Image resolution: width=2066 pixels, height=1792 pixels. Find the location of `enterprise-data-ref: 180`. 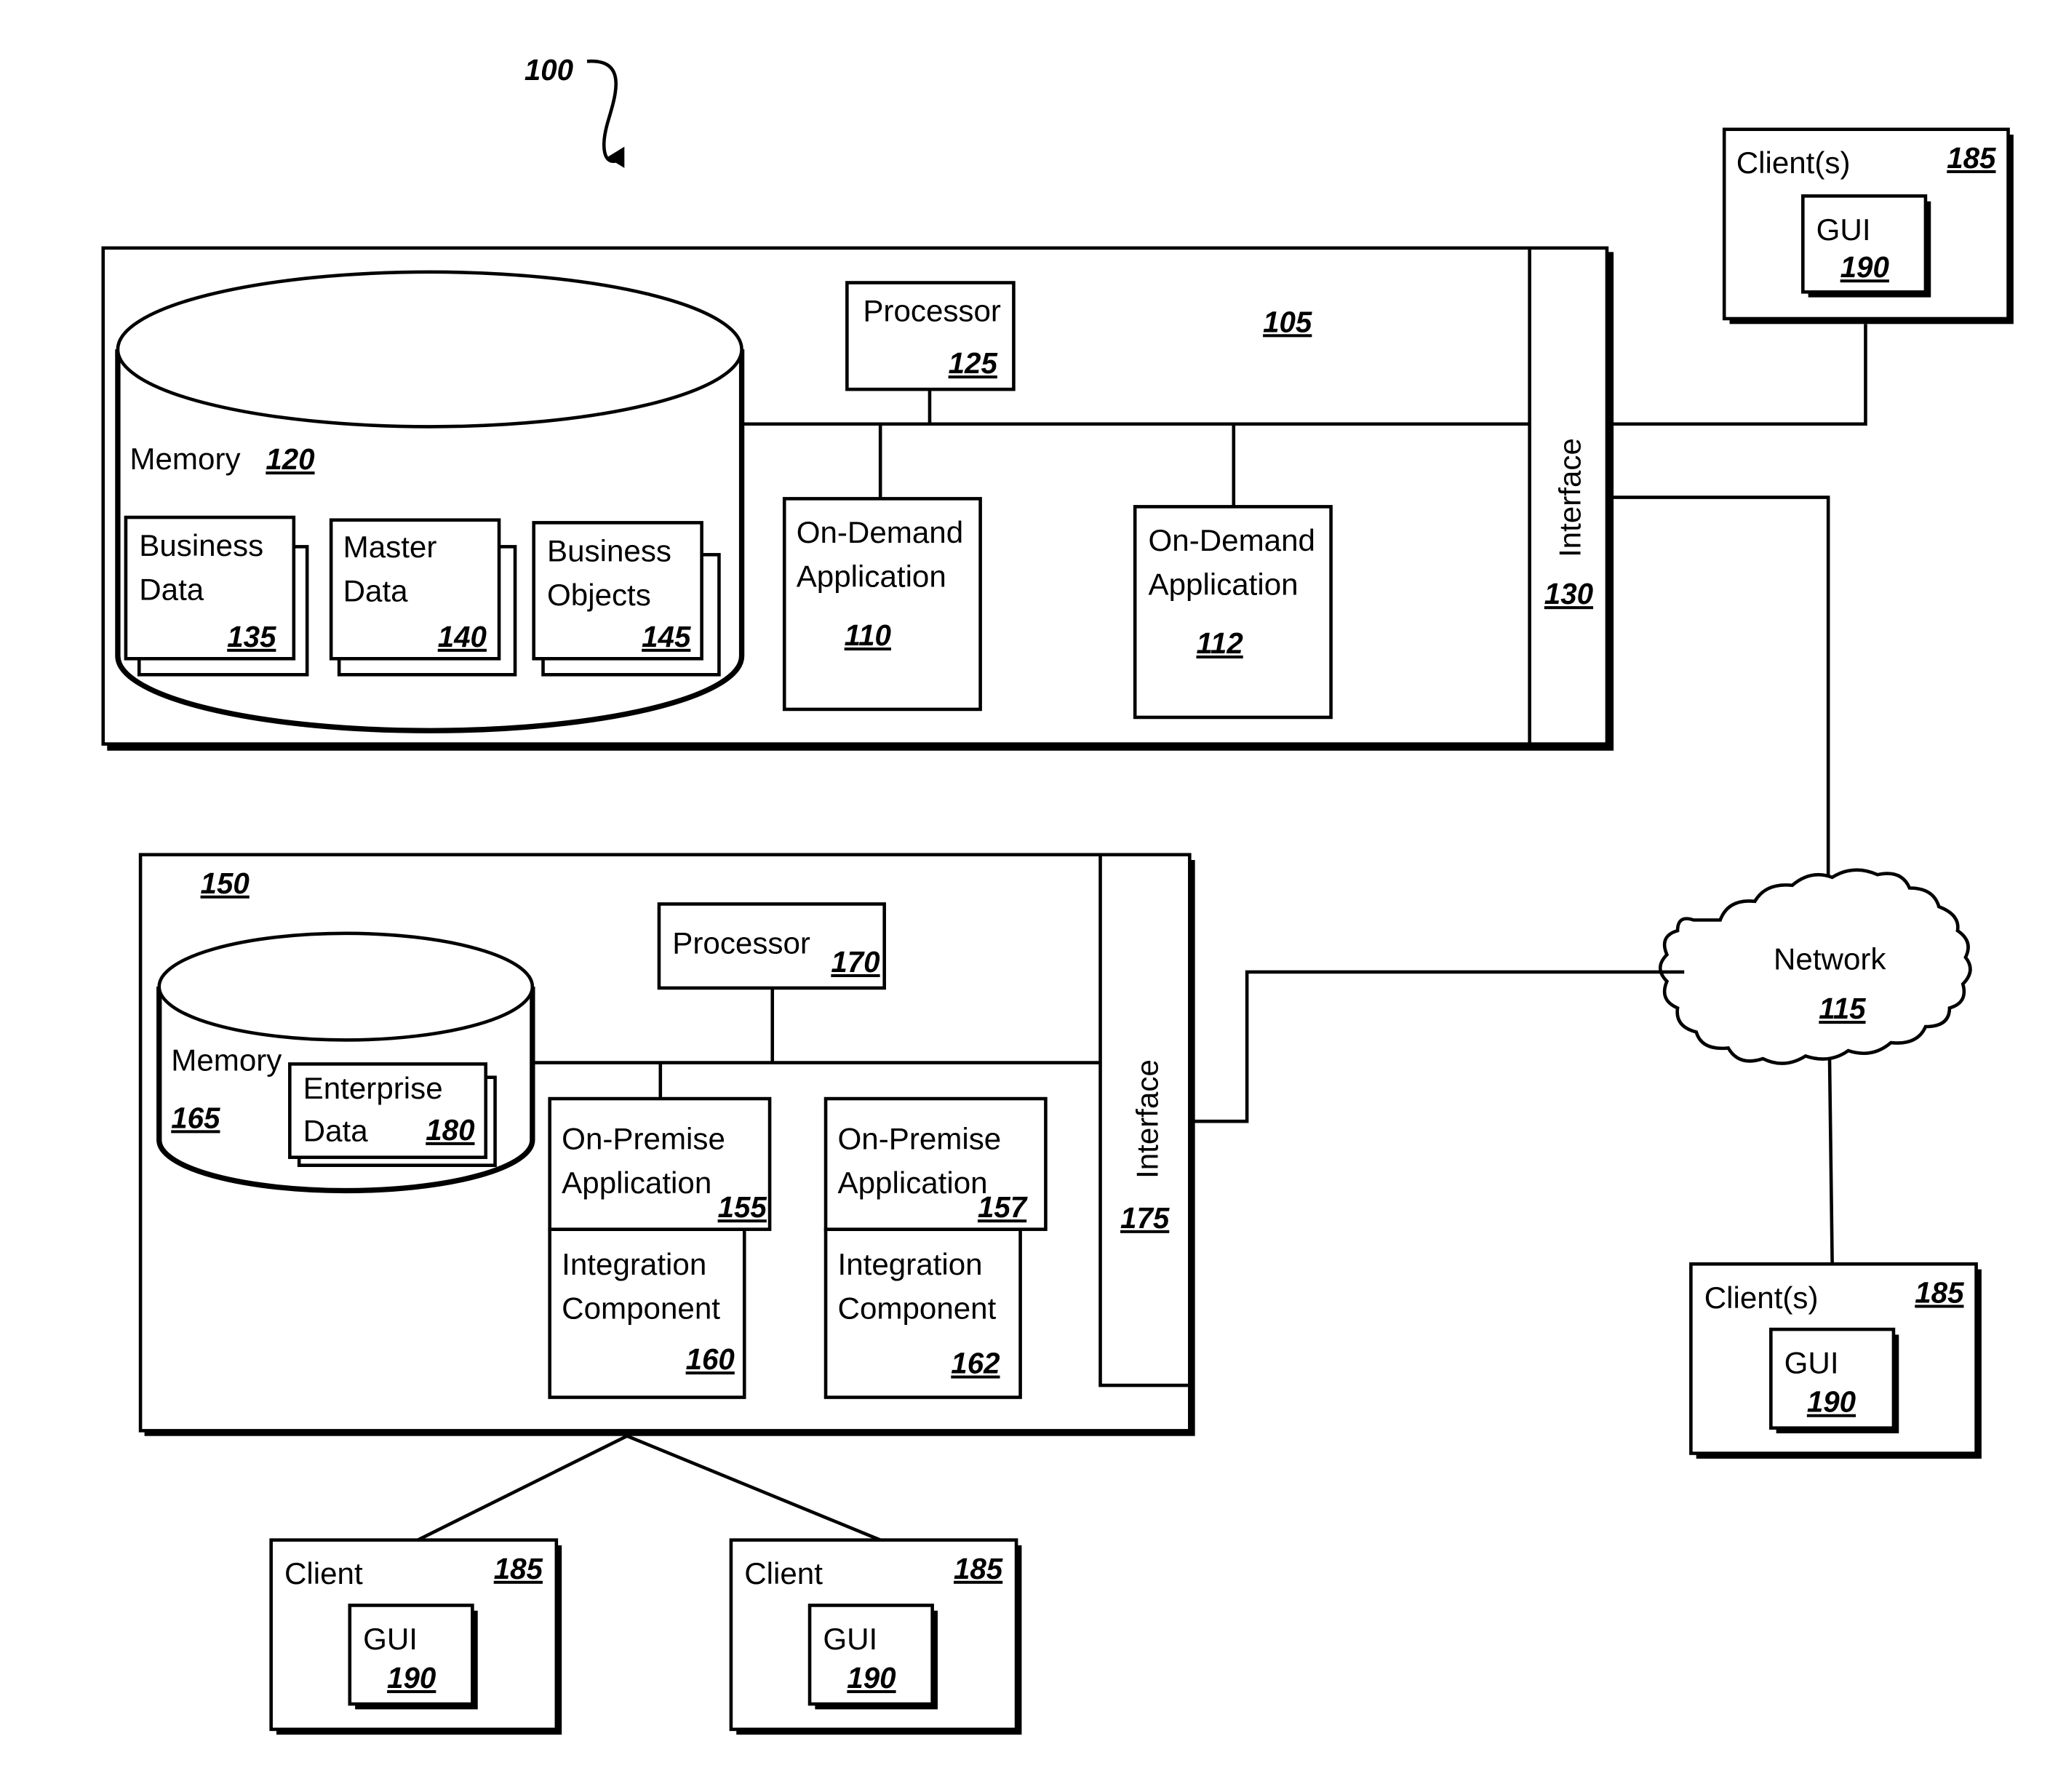

enterprise-data-ref: 180 is located at coordinates (450, 1130).